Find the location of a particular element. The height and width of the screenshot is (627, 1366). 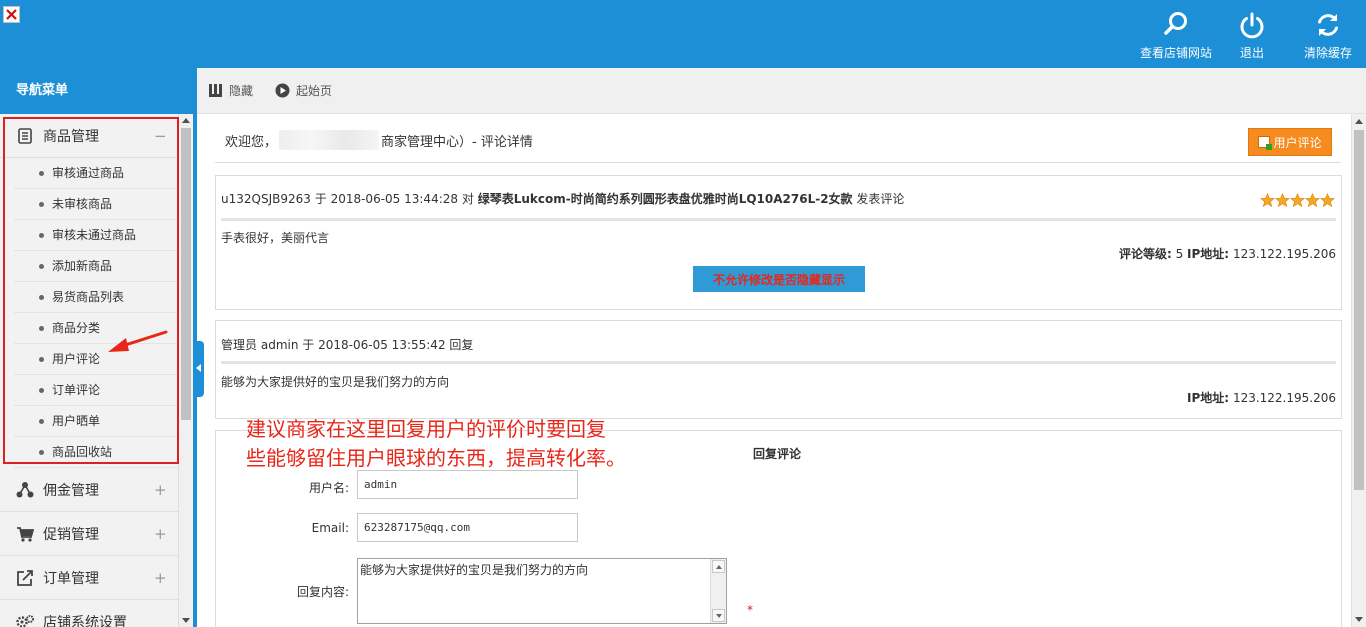

goods-icon is located at coordinates (25, 135).